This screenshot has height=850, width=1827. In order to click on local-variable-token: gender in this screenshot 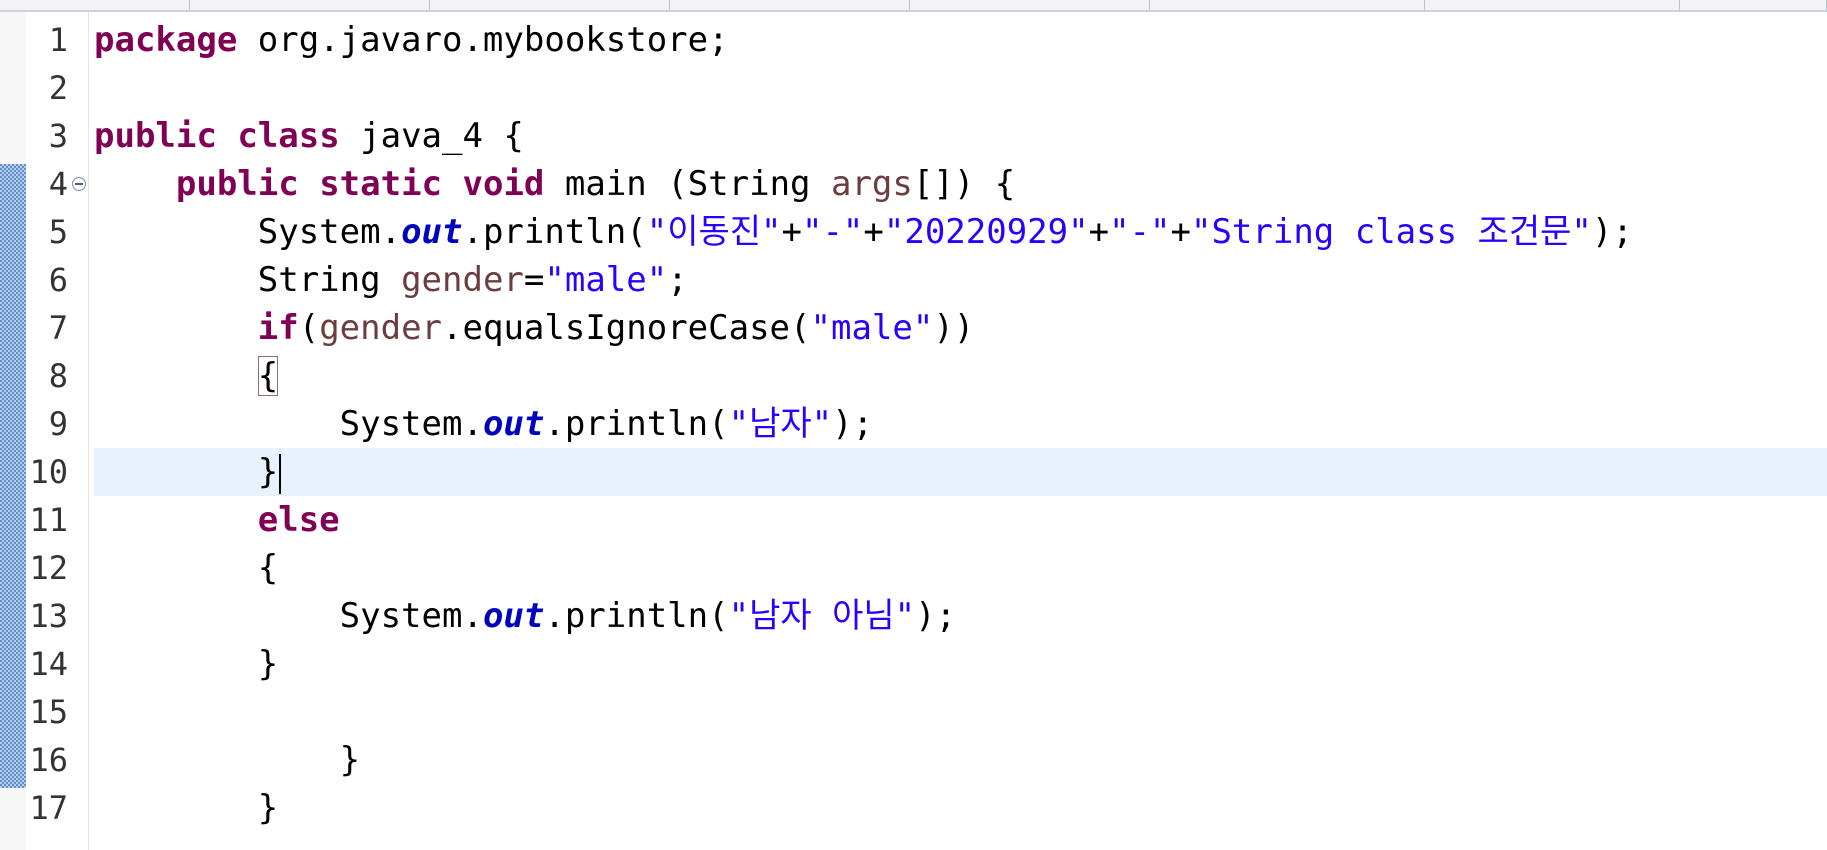, I will do `click(381, 328)`.